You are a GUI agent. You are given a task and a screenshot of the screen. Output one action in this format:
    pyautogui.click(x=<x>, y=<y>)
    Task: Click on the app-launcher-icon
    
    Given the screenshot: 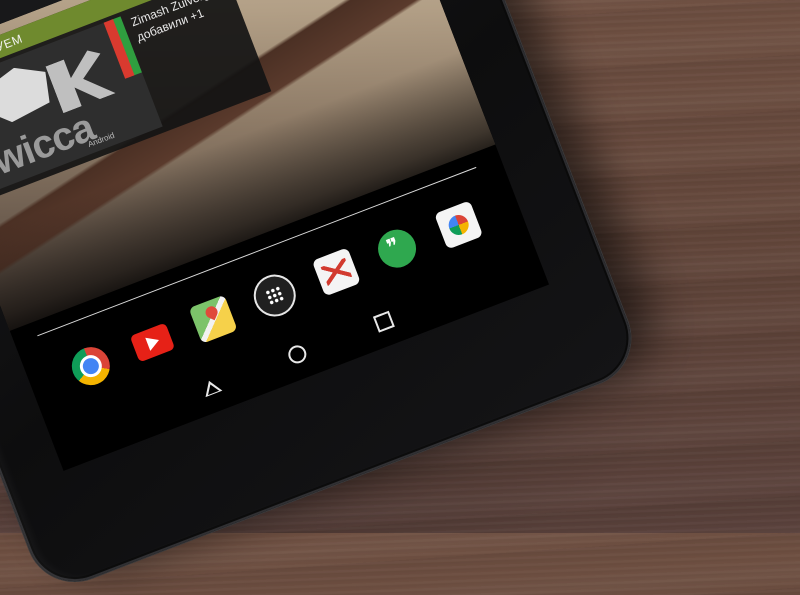 What is the action you would take?
    pyautogui.click(x=275, y=296)
    